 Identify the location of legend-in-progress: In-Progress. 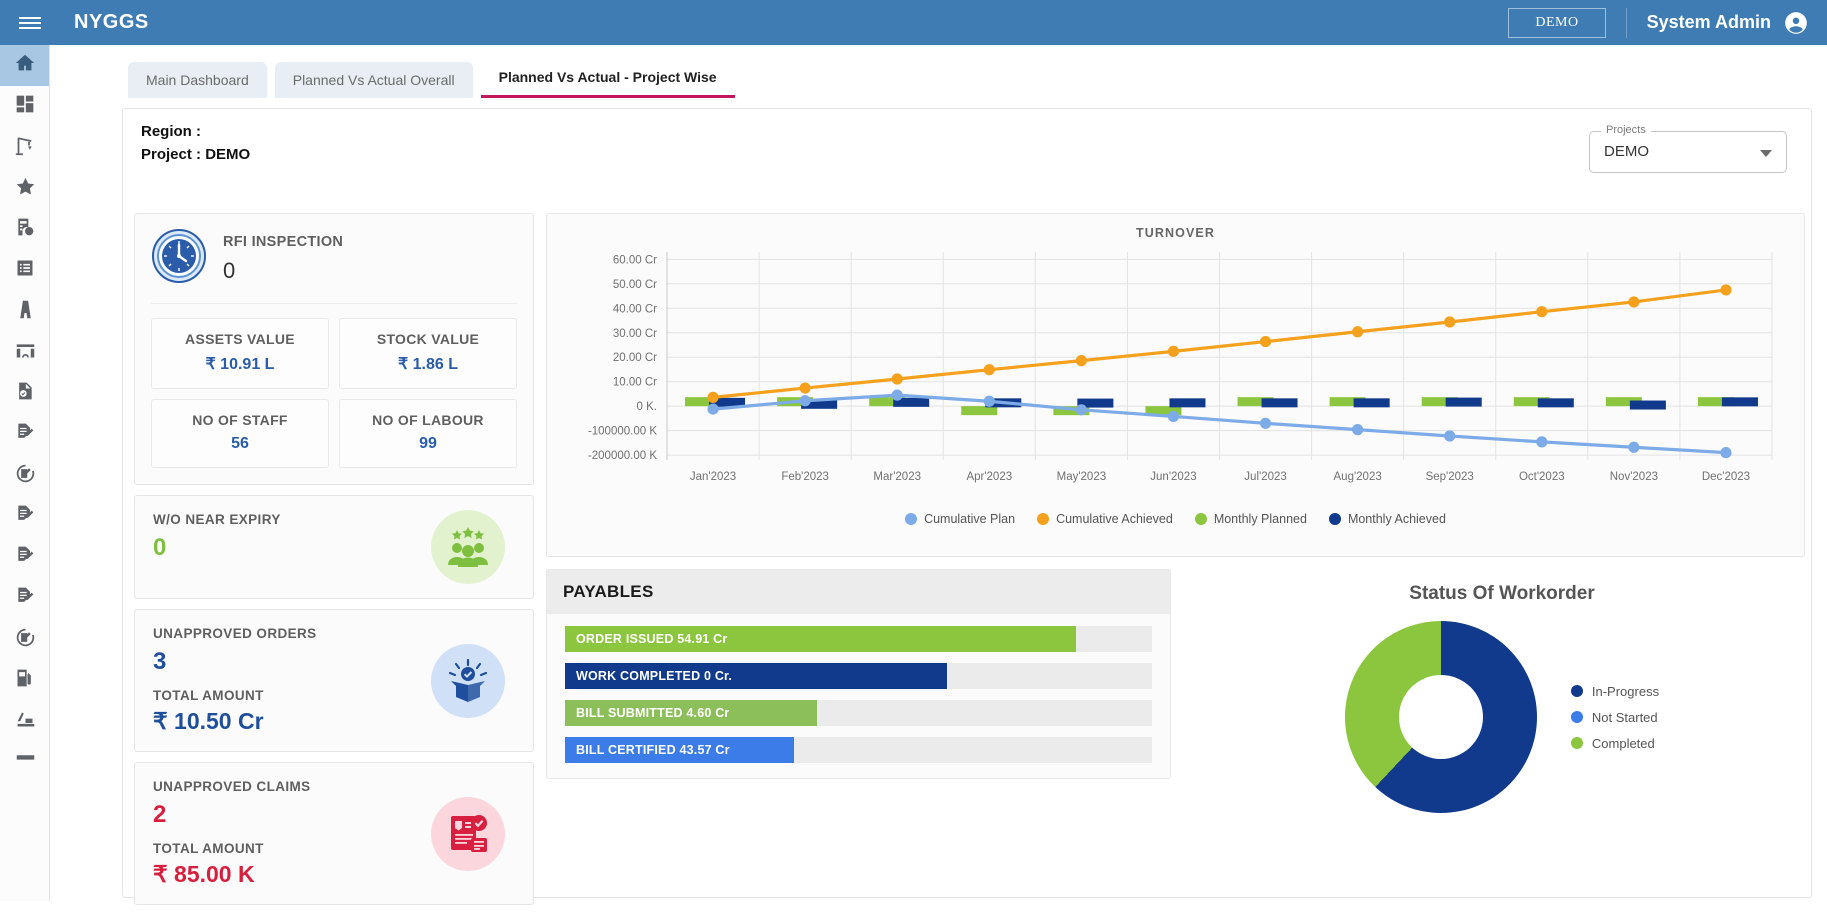
(1615, 691).